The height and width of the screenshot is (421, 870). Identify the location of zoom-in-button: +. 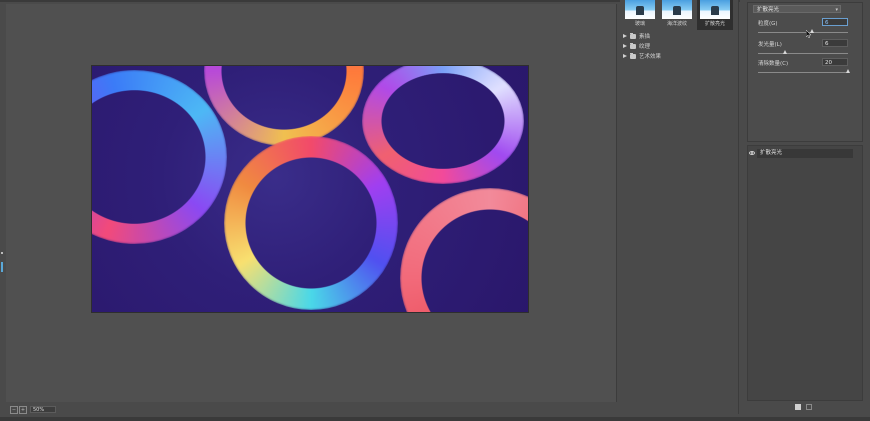
(23, 410).